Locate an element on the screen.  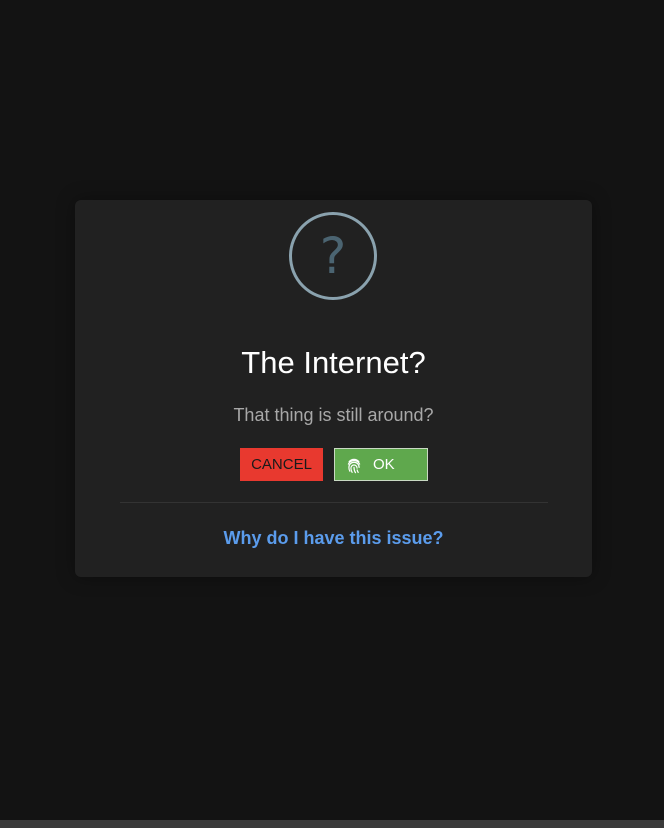
dialog-message: That thing is still around? is located at coordinates (333, 415).